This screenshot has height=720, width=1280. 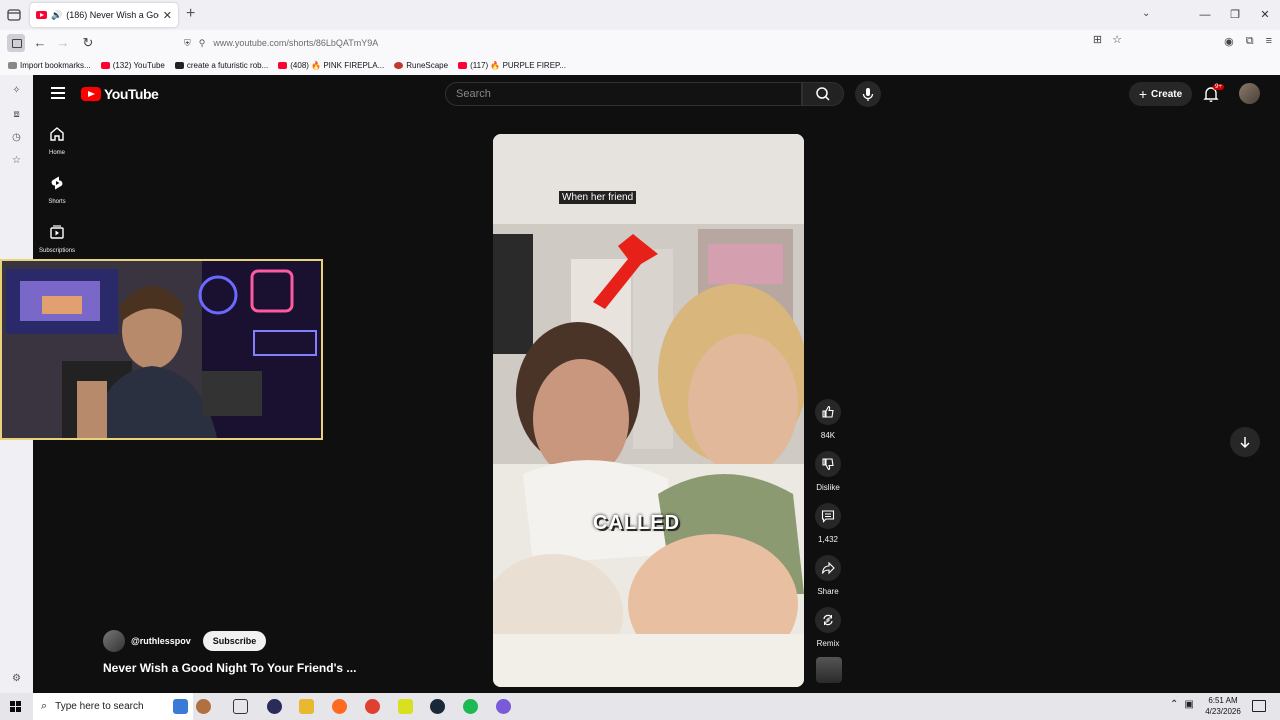 I want to click on plus-icon: +, so click(x=1143, y=94).